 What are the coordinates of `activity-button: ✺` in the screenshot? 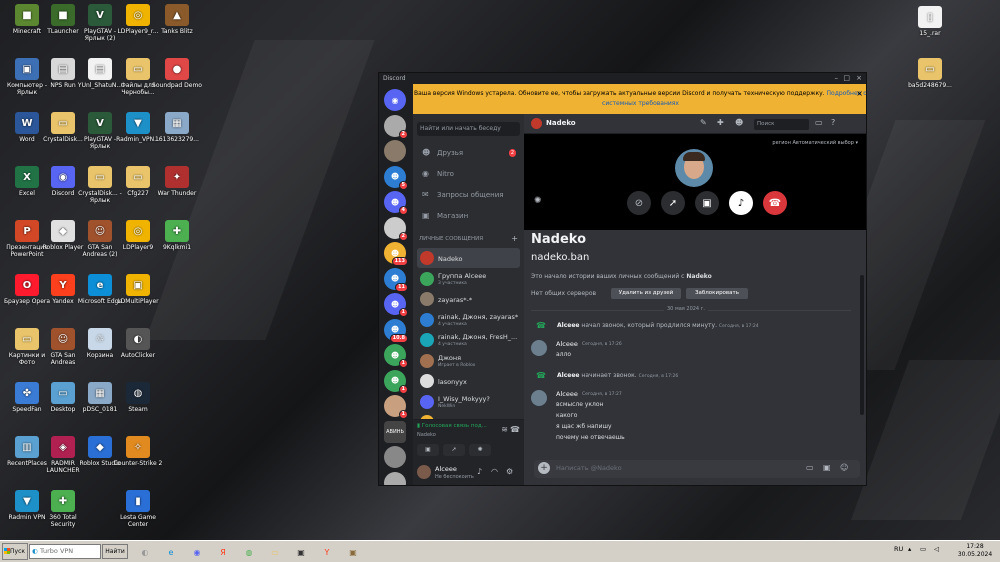 It's located at (480, 450).